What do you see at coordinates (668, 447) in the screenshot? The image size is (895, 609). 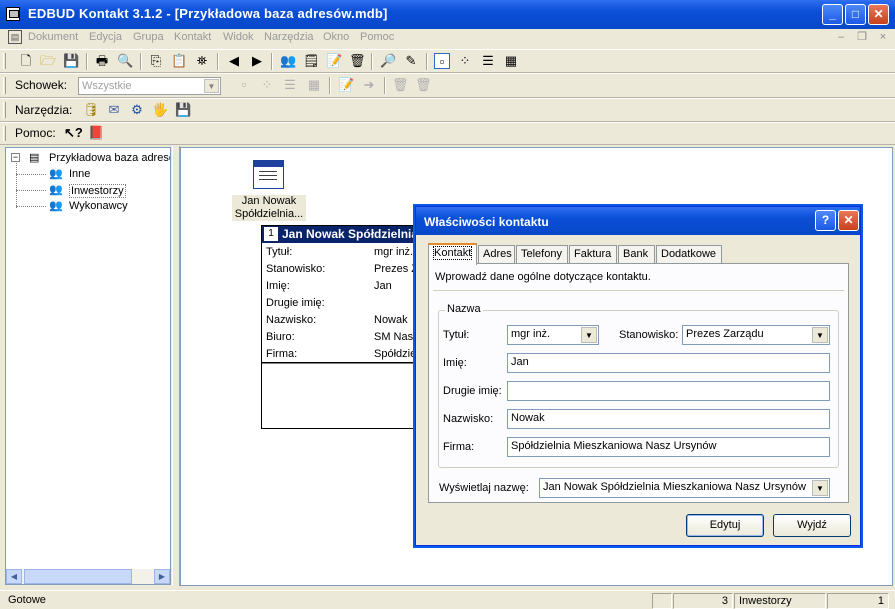 I see `company-field: Spółdzielnia Mieszkaniowa Nasz Ursynów` at bounding box center [668, 447].